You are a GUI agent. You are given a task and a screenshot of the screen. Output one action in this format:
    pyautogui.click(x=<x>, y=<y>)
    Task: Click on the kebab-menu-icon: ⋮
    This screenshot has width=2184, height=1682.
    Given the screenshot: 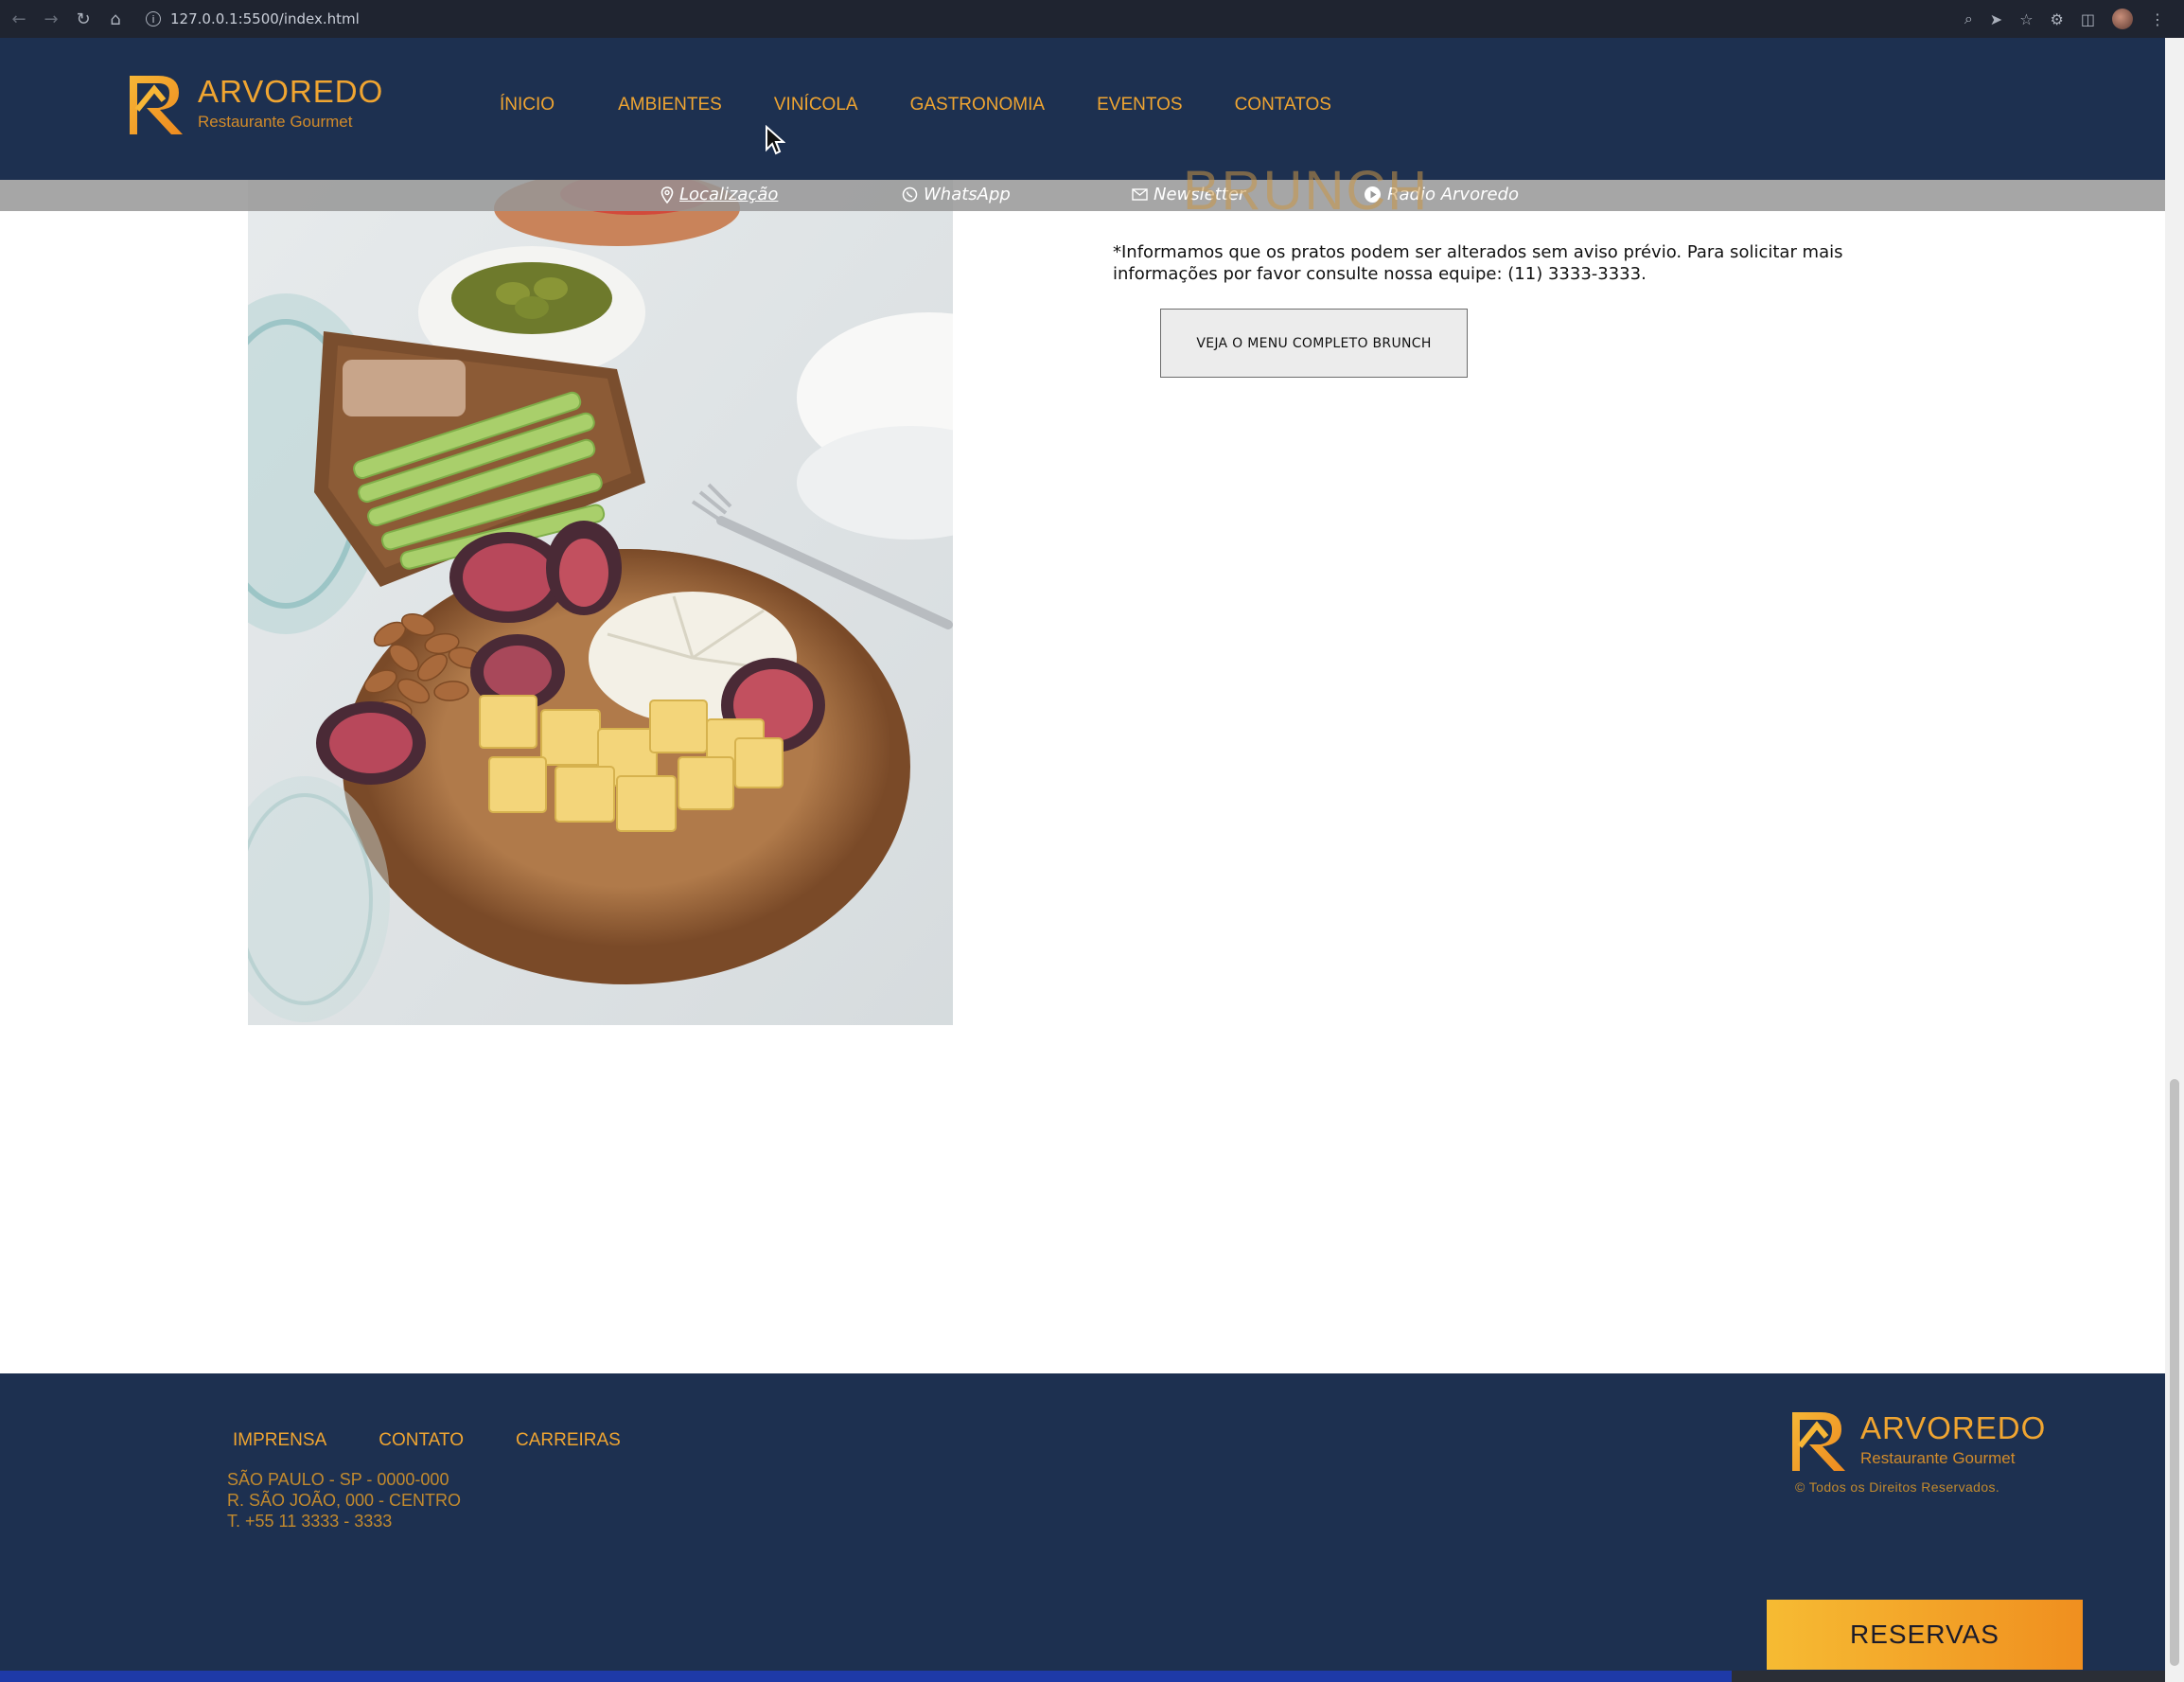 What is the action you would take?
    pyautogui.click(x=2157, y=19)
    